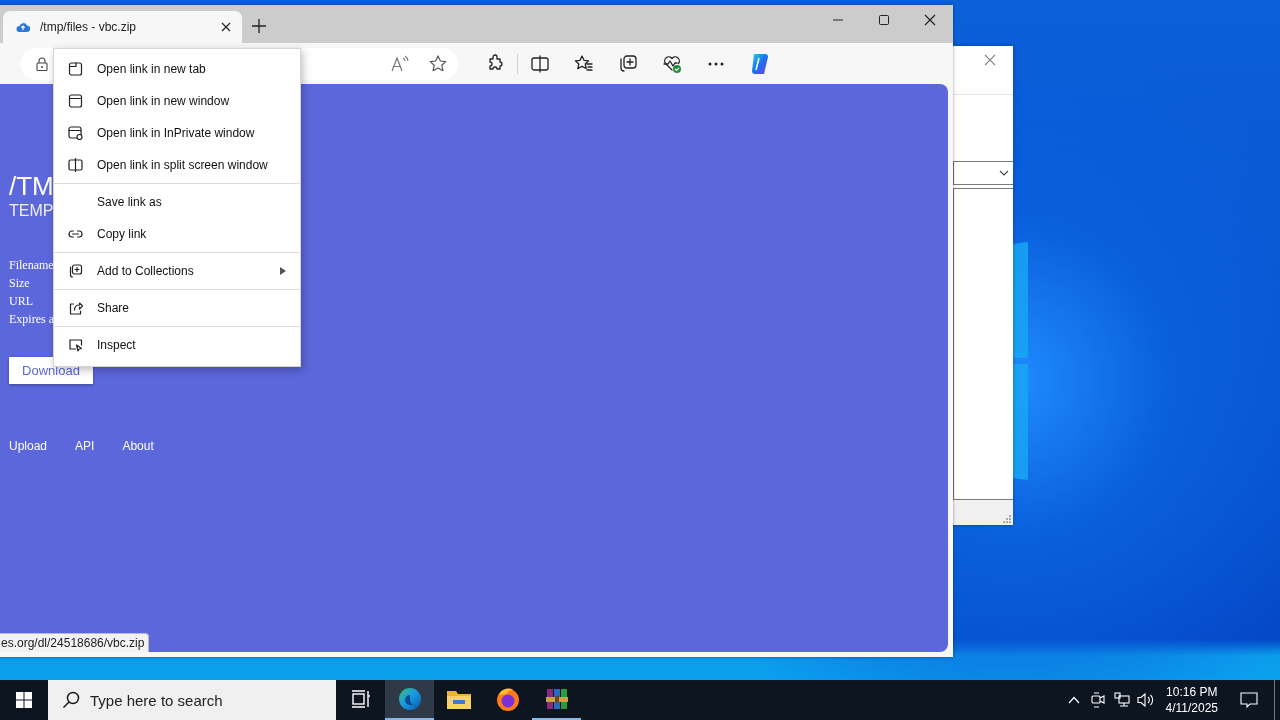  Describe the element at coordinates (75, 642) in the screenshot. I see `status-url: es.org/dl/24518686/vbc.zip` at that location.